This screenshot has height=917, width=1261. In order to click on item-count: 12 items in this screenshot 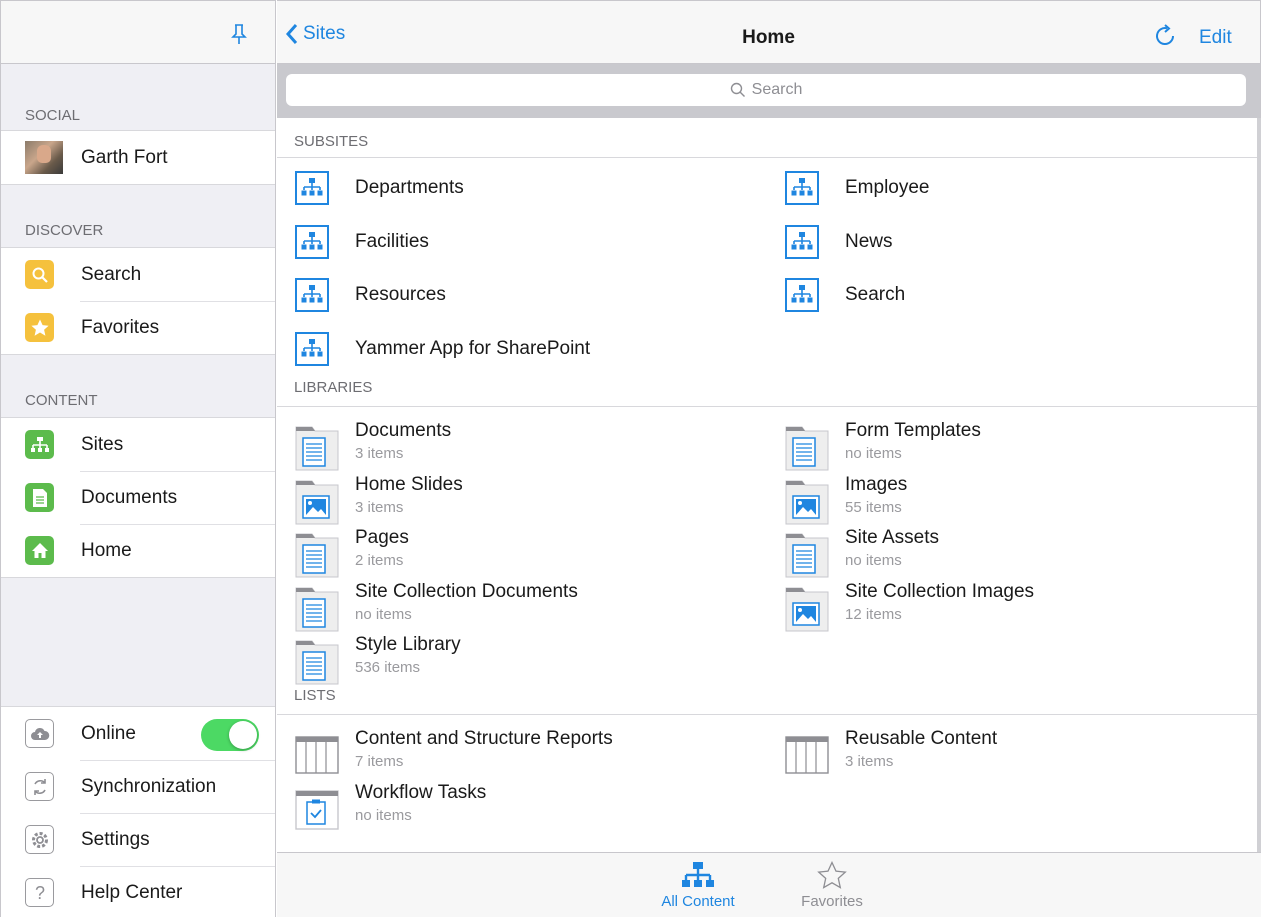, I will do `click(873, 614)`.